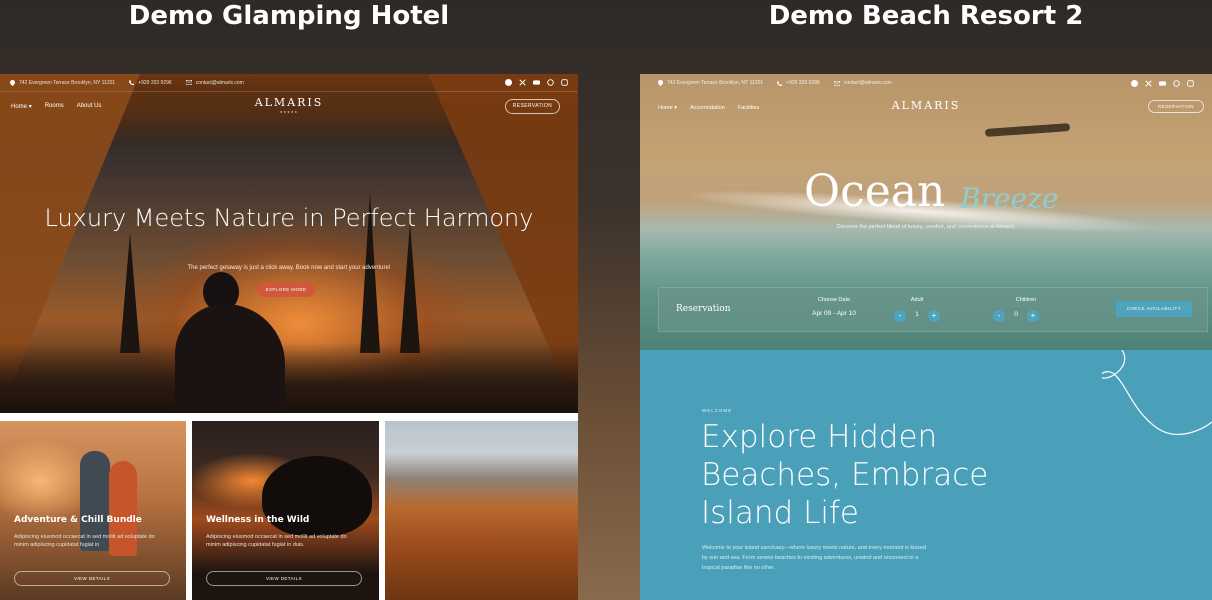 This screenshot has width=1212, height=600. I want to click on card-title: Adventure & Chill Bundle, so click(78, 520).